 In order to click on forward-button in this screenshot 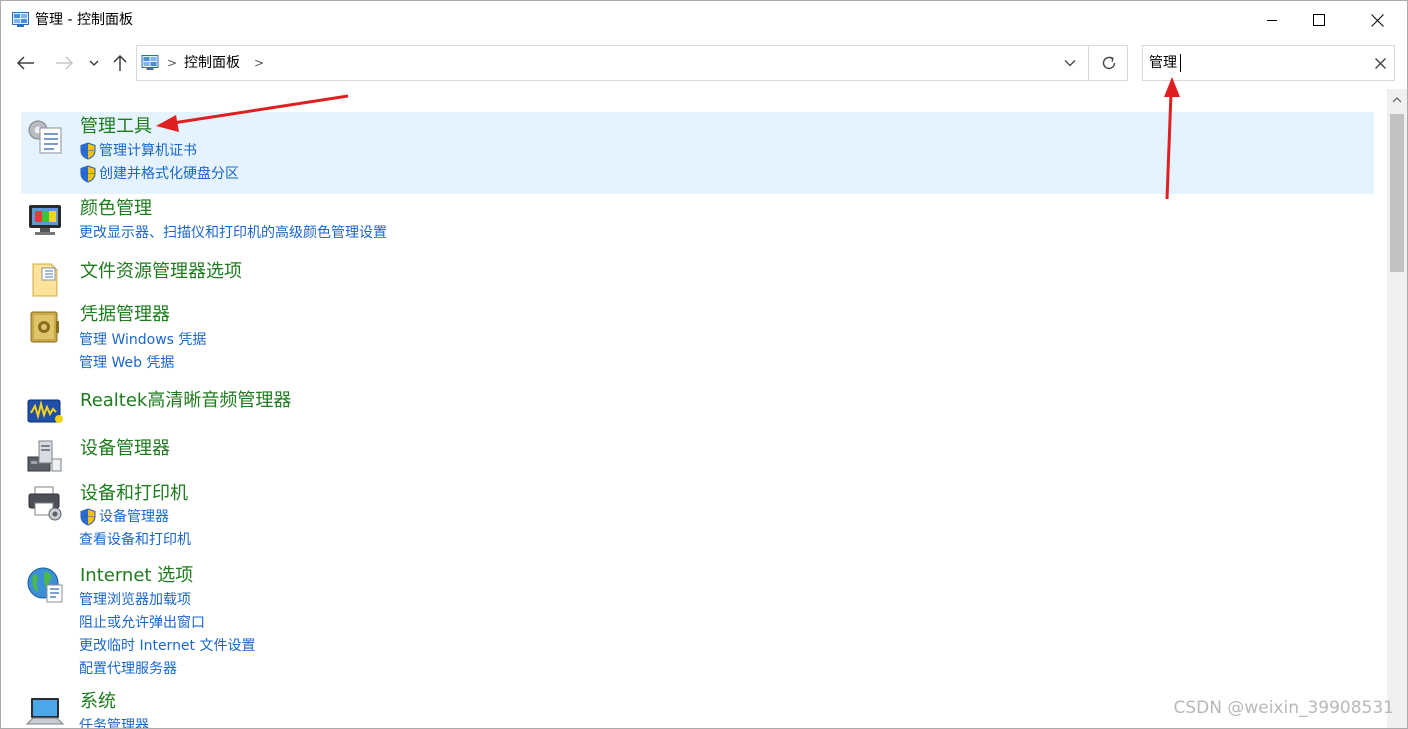, I will do `click(64, 63)`.